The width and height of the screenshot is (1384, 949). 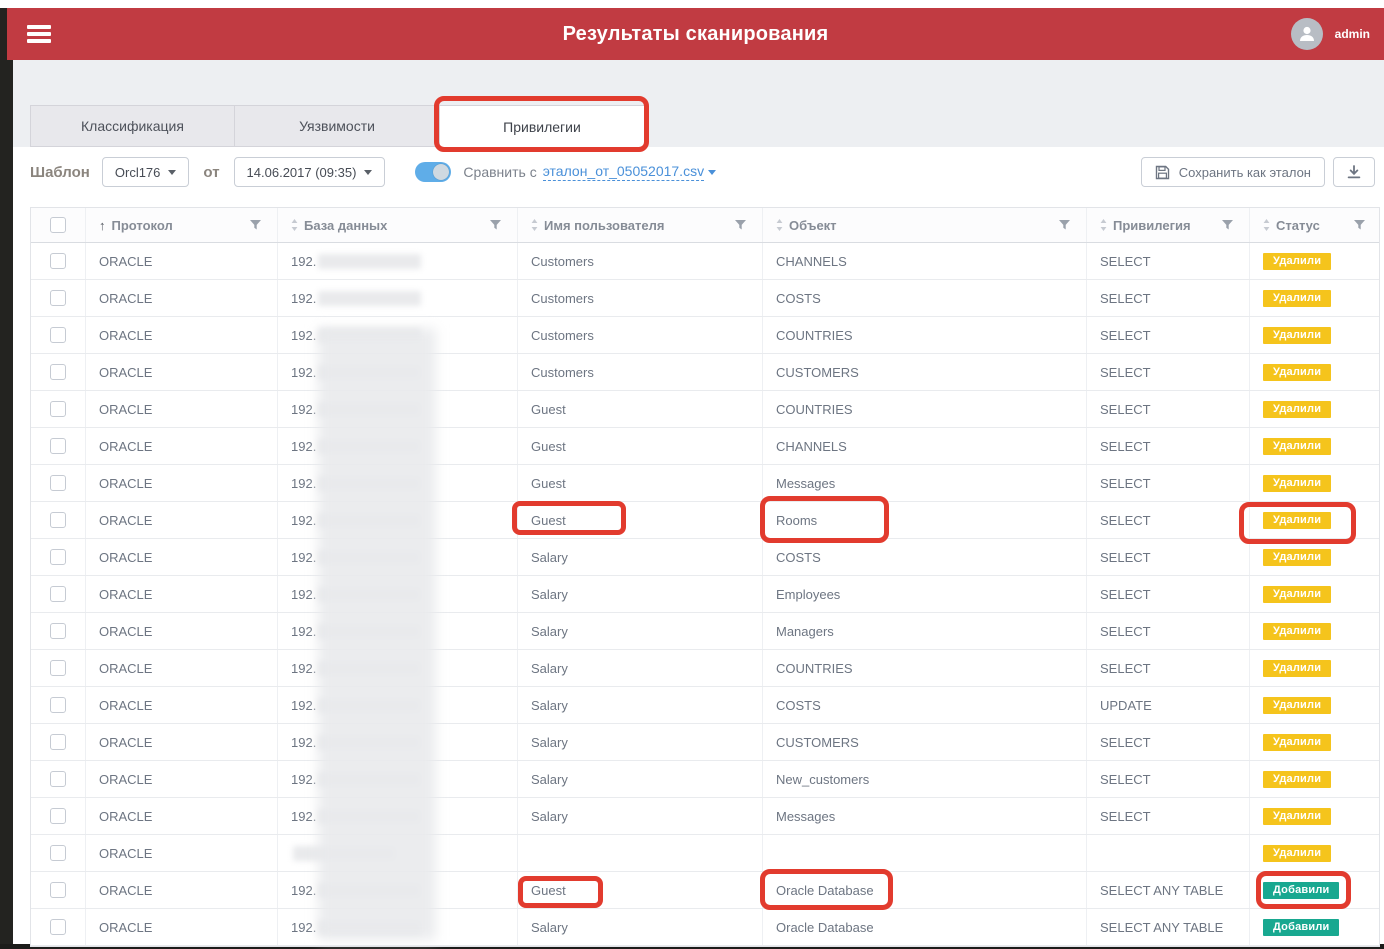 What do you see at coordinates (640, 225) in the screenshot?
I see `column-header-username: Имя пользователя` at bounding box center [640, 225].